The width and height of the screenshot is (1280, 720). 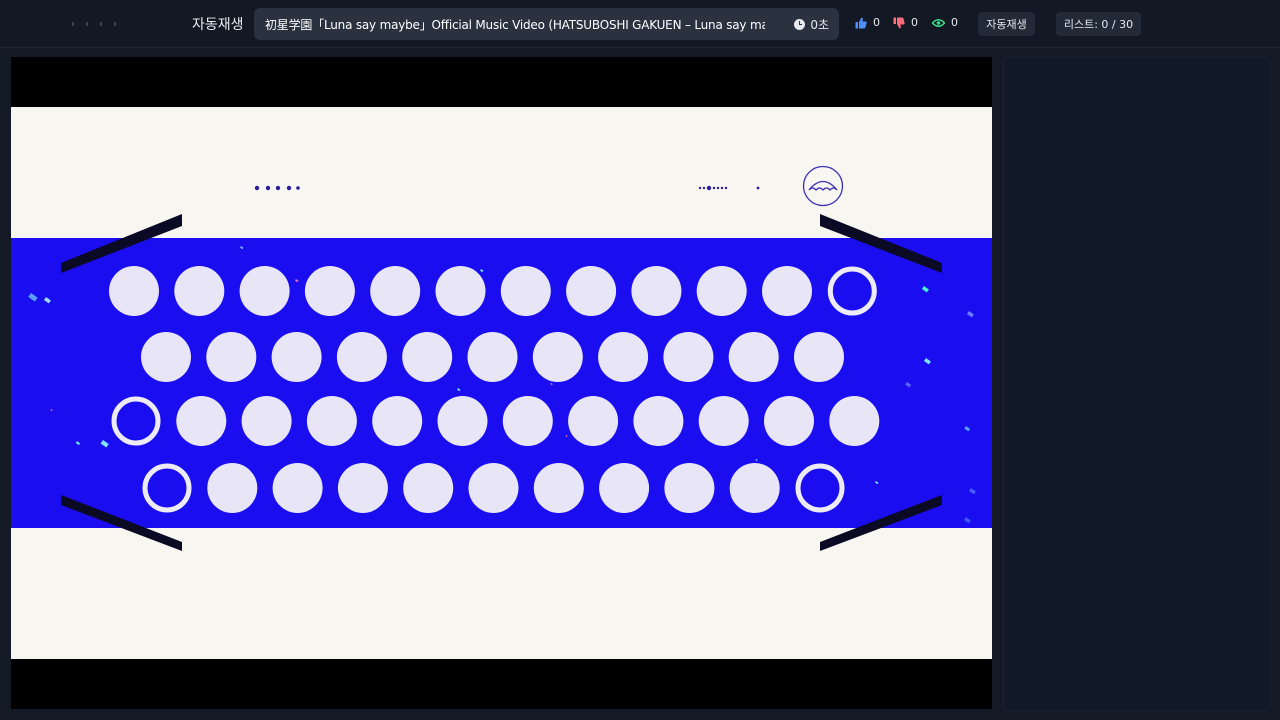 What do you see at coordinates (914, 22) in the screenshot?
I see `dislike-count: 0` at bounding box center [914, 22].